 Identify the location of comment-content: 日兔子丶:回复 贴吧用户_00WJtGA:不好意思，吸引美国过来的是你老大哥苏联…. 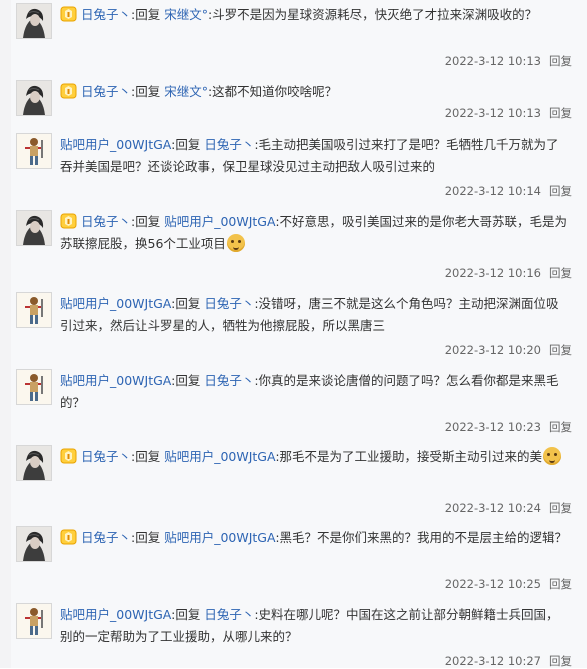
(315, 233).